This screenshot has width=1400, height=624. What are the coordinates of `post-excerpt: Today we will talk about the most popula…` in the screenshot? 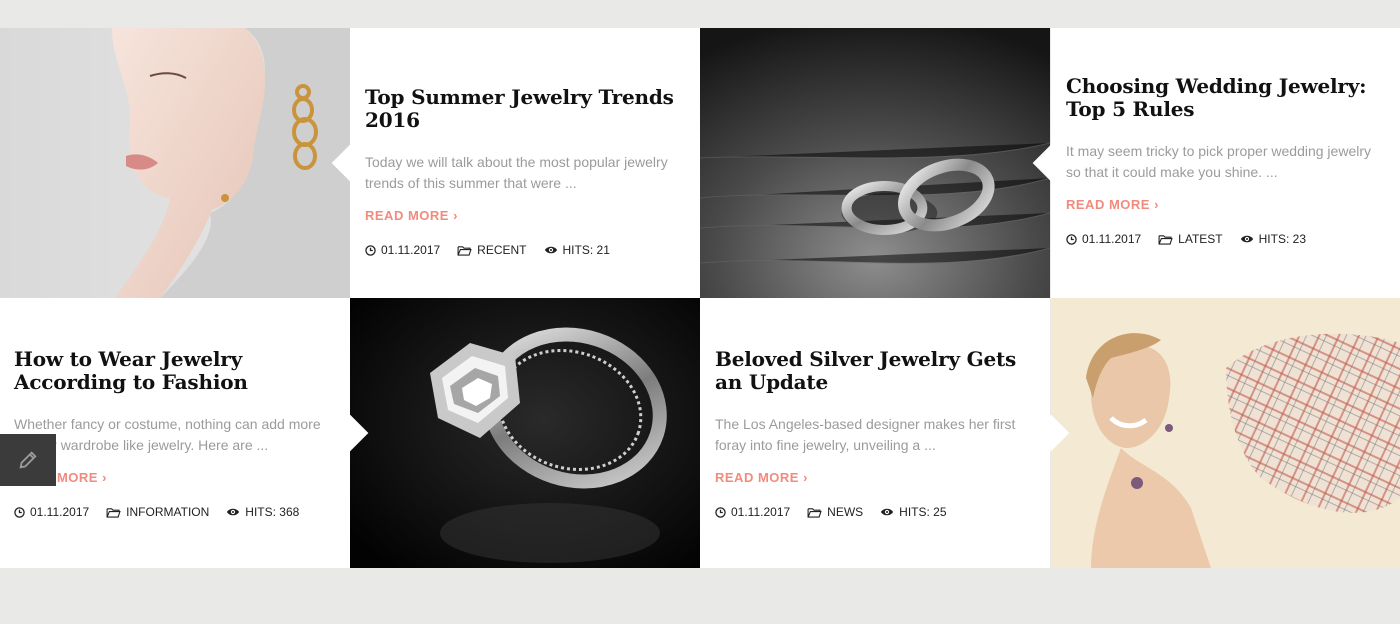 It's located at (516, 172).